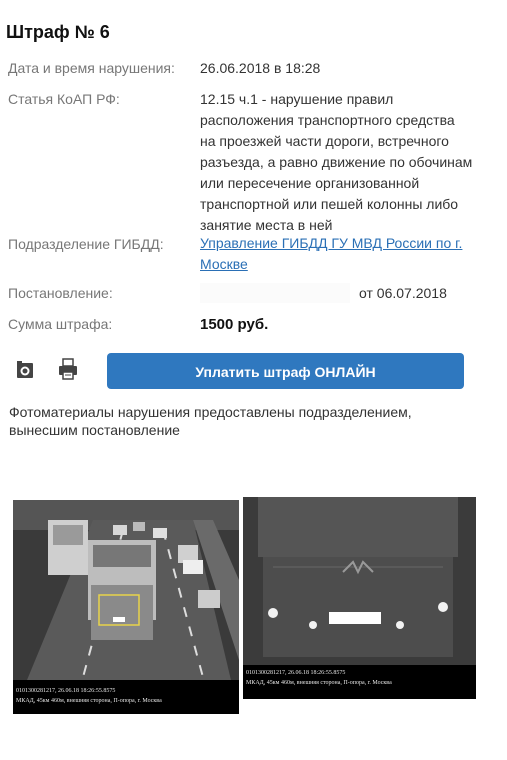 The width and height of the screenshot is (507, 760). What do you see at coordinates (94, 430) in the screenshot?
I see `photos-note-line2: вынесшим постановление` at bounding box center [94, 430].